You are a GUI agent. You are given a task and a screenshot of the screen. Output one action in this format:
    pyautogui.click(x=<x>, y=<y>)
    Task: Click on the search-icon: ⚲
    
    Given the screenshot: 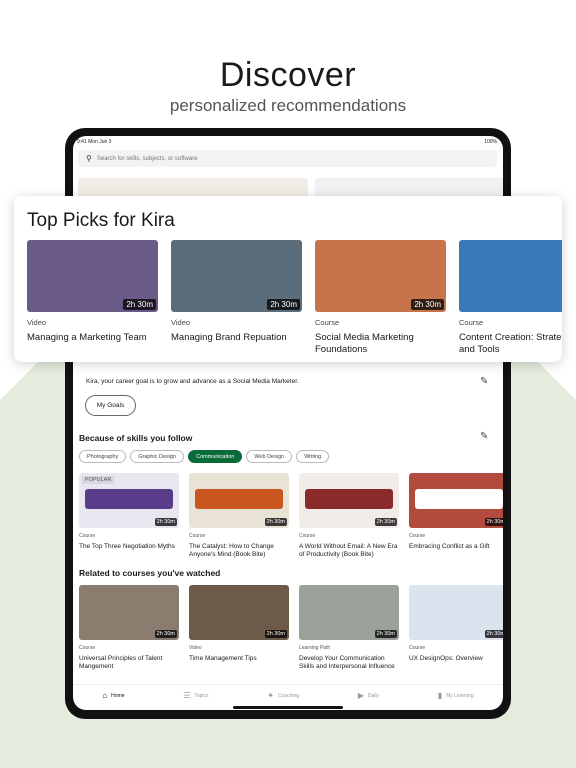 What is the action you would take?
    pyautogui.click(x=89, y=158)
    